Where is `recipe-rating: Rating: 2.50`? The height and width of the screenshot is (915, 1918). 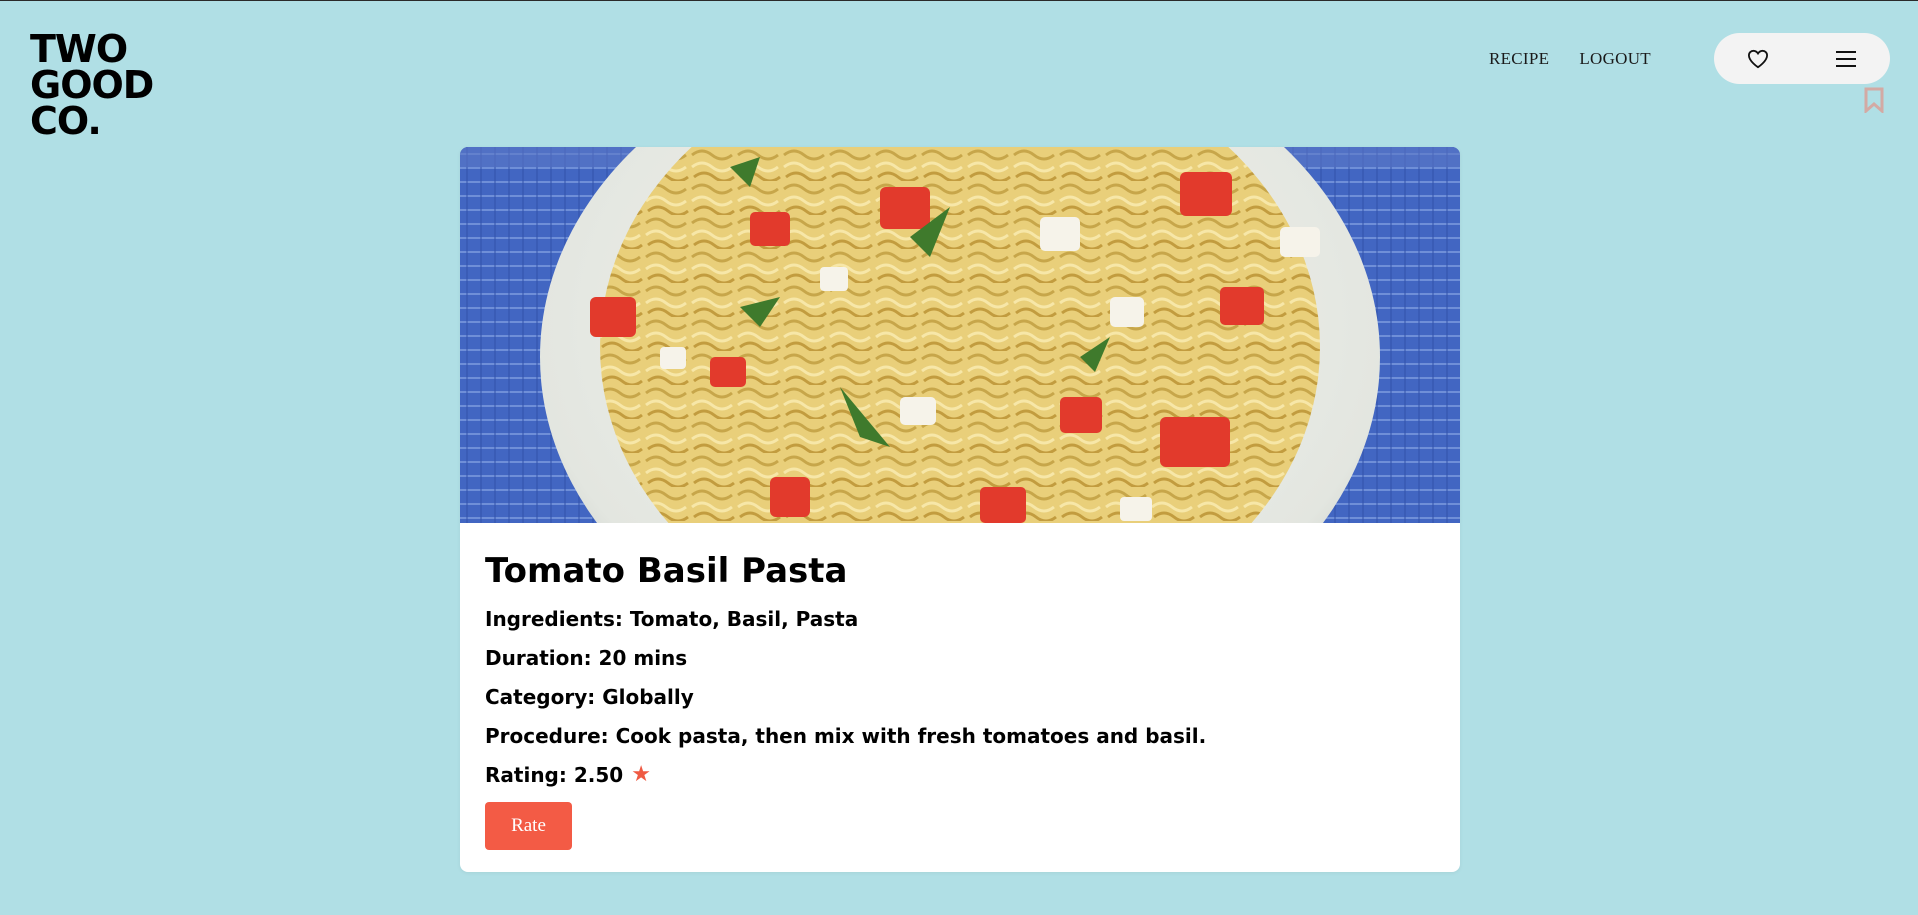 recipe-rating: Rating: 2.50 is located at coordinates (554, 775).